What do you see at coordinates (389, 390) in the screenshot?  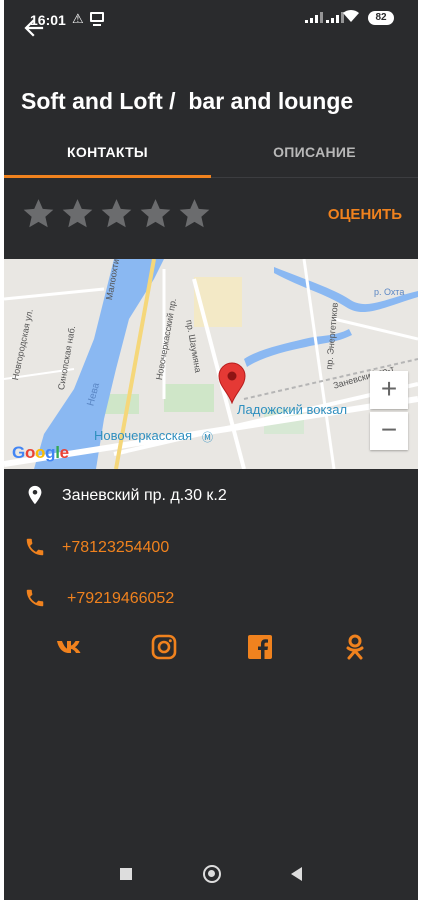 I see `zoom-in-button: +` at bounding box center [389, 390].